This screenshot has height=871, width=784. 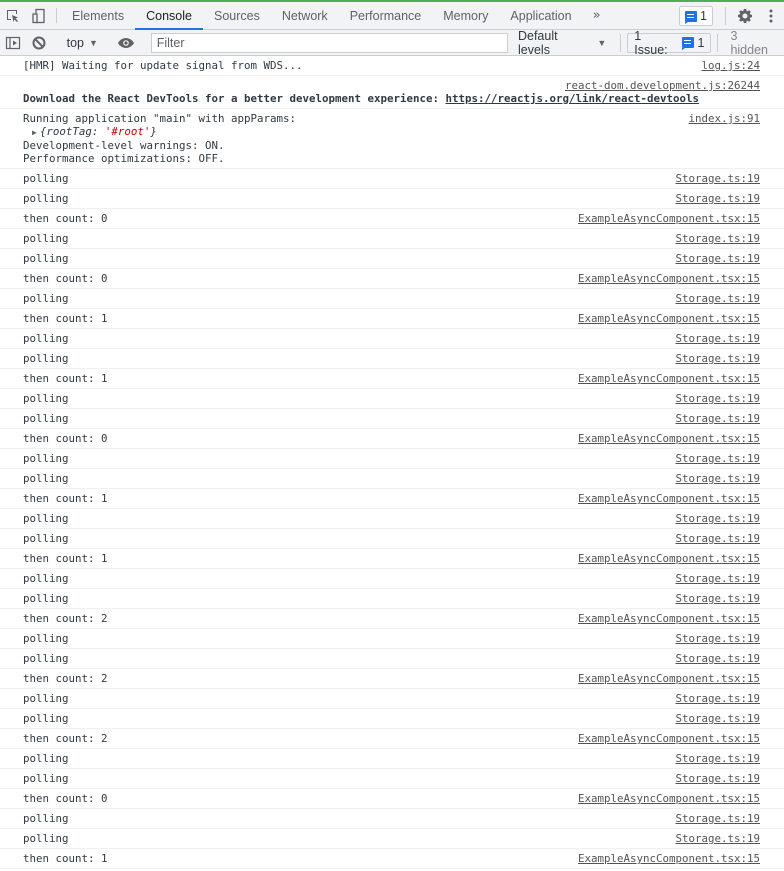 What do you see at coordinates (82, 43) in the screenshot?
I see `context-selector: top ▼` at bounding box center [82, 43].